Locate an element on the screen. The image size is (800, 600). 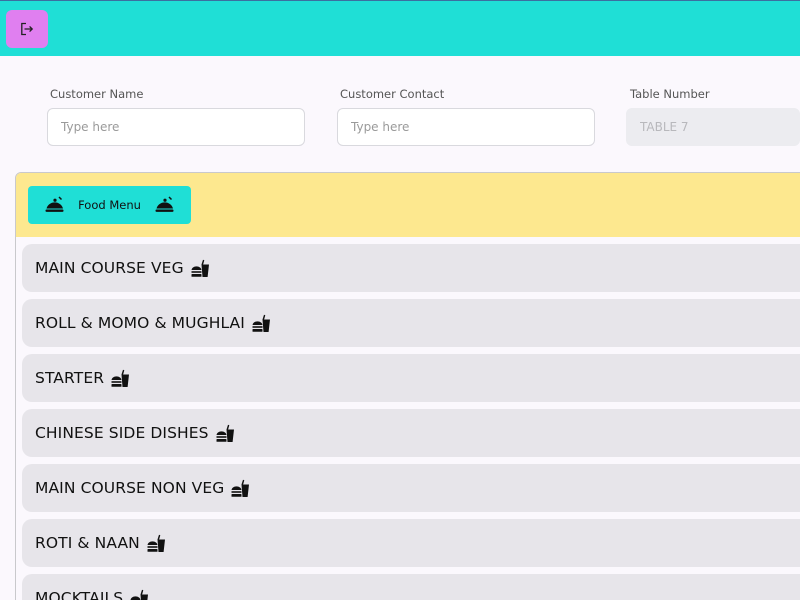
category-item-main-course-veg: MAIN COURSE VEG is located at coordinates (411, 268).